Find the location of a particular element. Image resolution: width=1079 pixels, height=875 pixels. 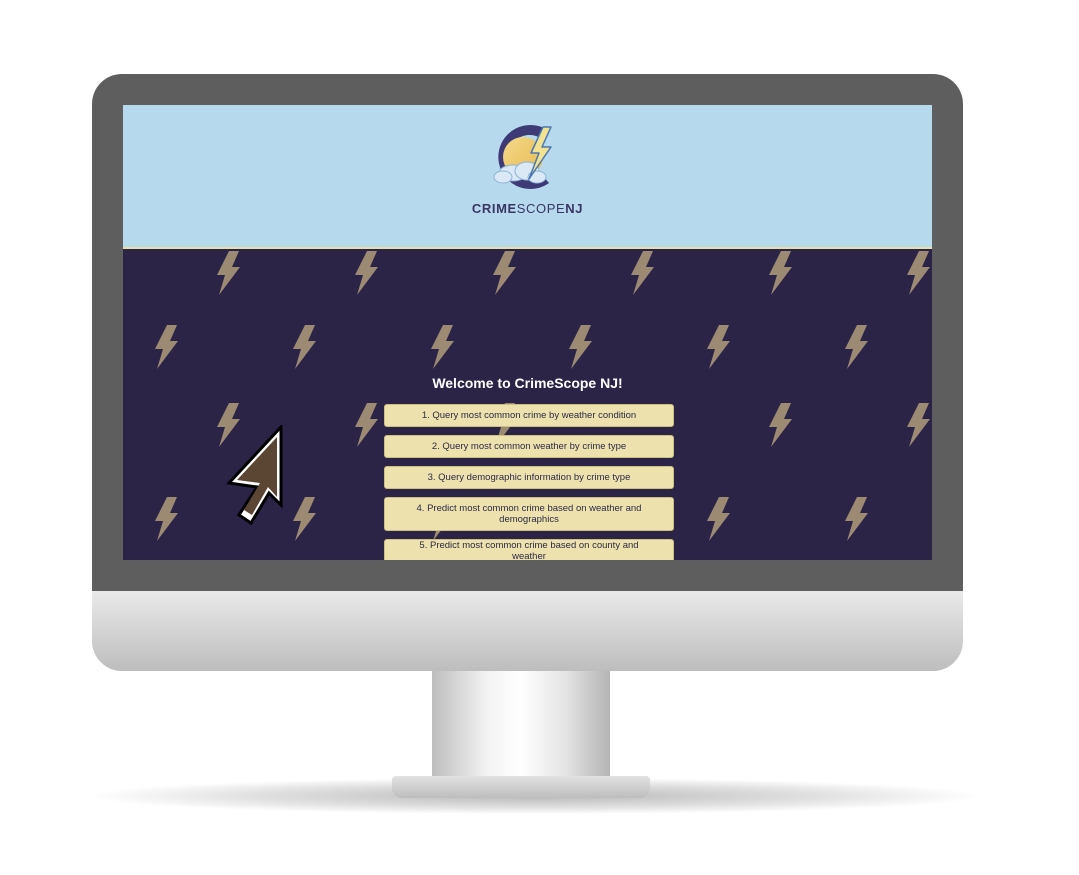

mouse-pointer-icon is located at coordinates (254, 475).